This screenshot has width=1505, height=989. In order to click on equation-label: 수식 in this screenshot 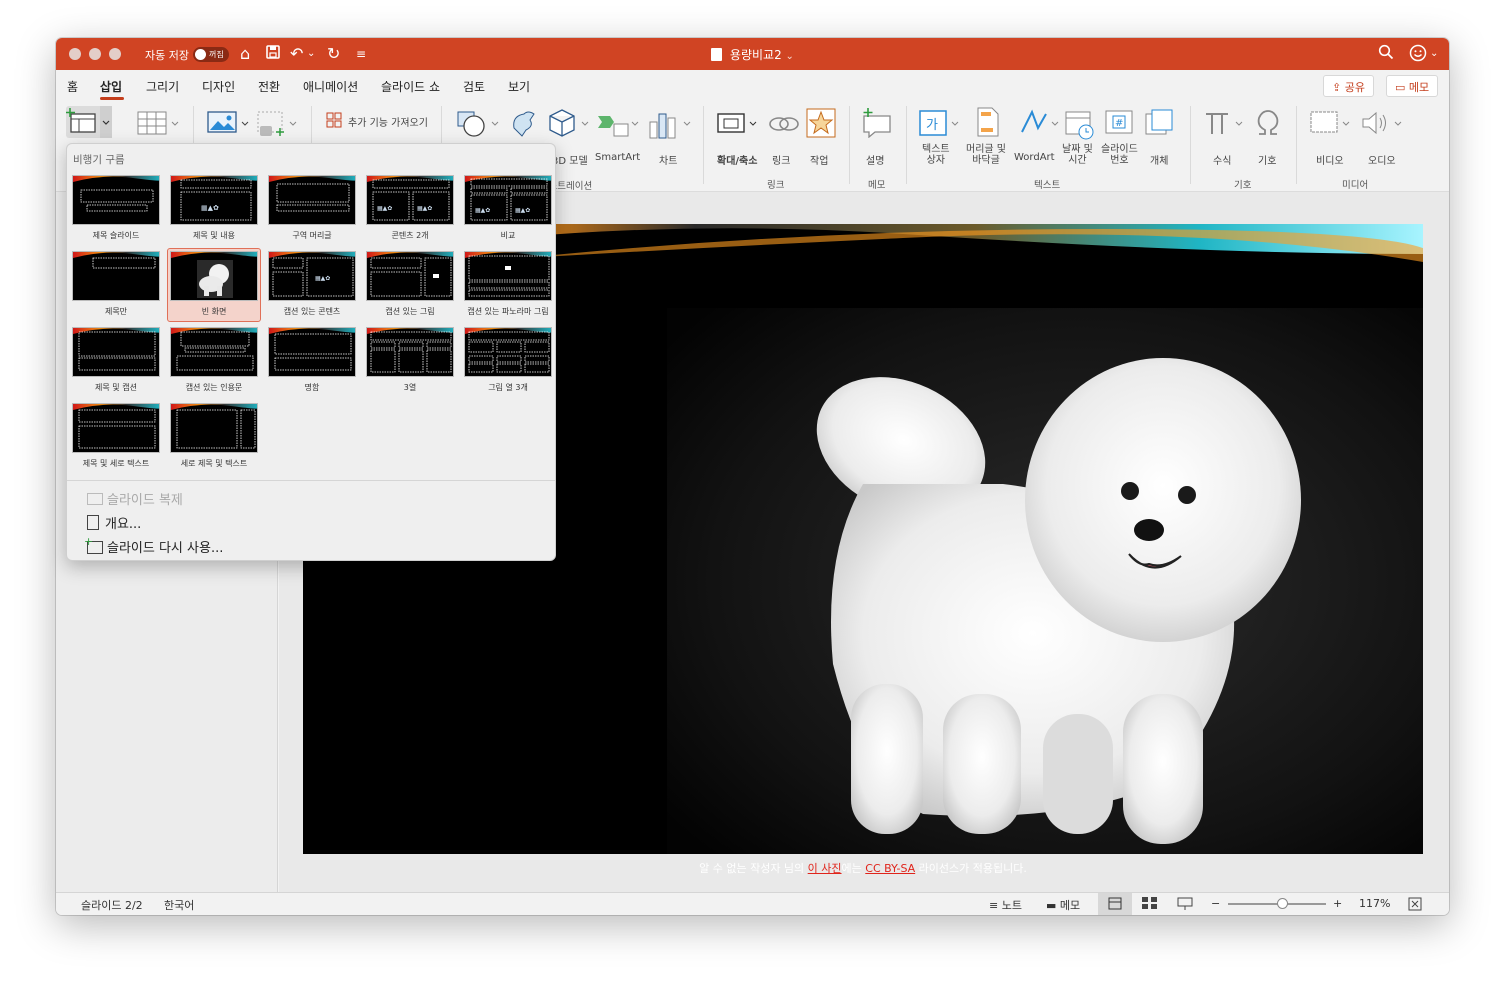, I will do `click(1222, 159)`.